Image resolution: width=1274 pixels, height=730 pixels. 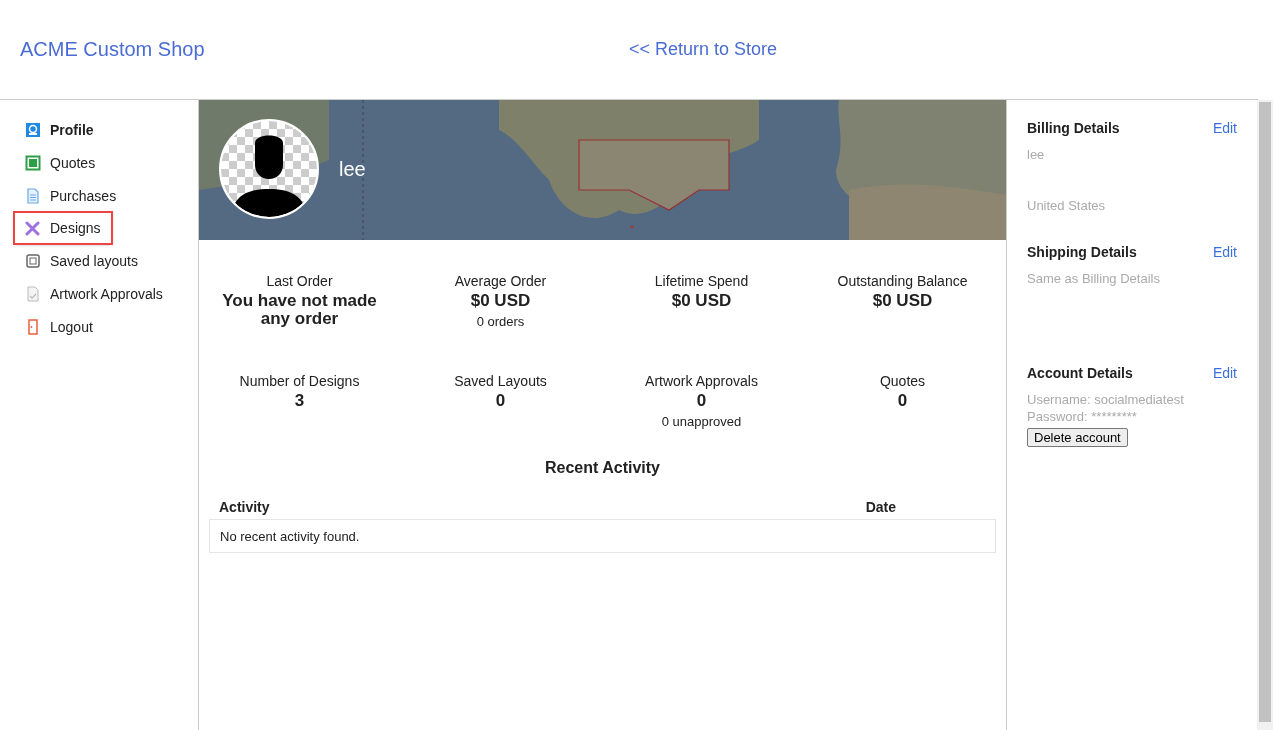 I want to click on return-to-store-link: << Return to Store, so click(x=703, y=49).